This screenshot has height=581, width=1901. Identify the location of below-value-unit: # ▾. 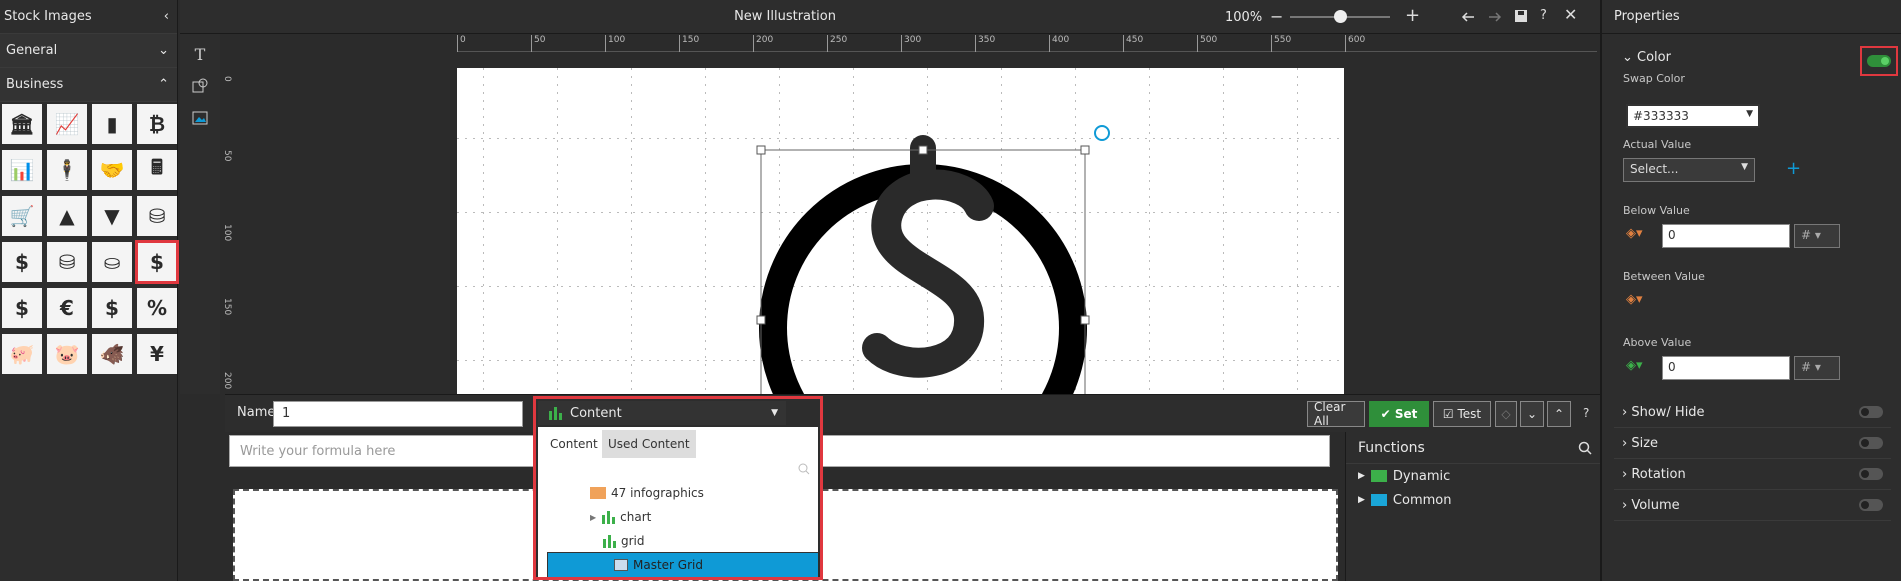
(1817, 236).